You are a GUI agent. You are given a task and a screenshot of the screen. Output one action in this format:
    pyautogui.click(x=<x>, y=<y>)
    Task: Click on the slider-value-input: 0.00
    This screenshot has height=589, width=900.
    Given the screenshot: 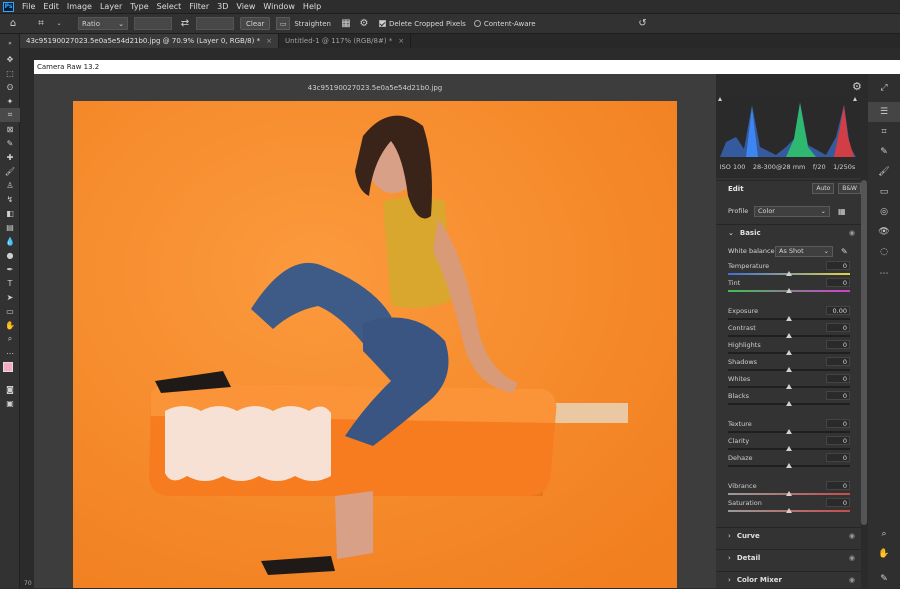 What is the action you would take?
    pyautogui.click(x=838, y=310)
    